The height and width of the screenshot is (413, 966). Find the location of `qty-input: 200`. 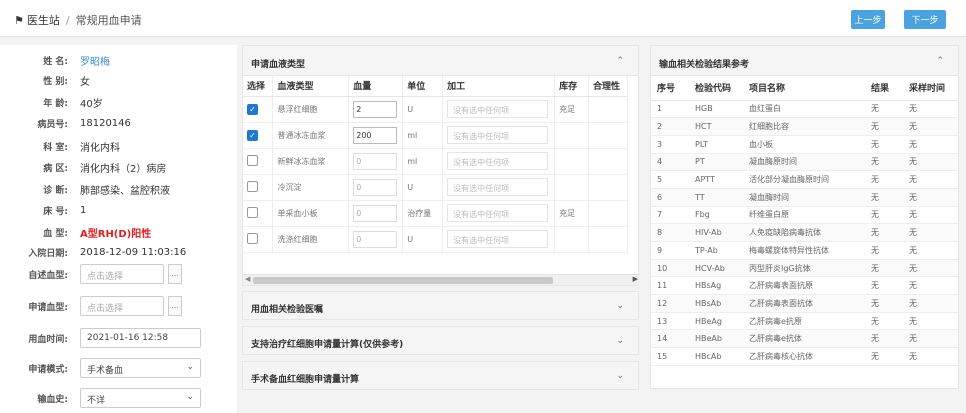

qty-input: 200 is located at coordinates (375, 135).